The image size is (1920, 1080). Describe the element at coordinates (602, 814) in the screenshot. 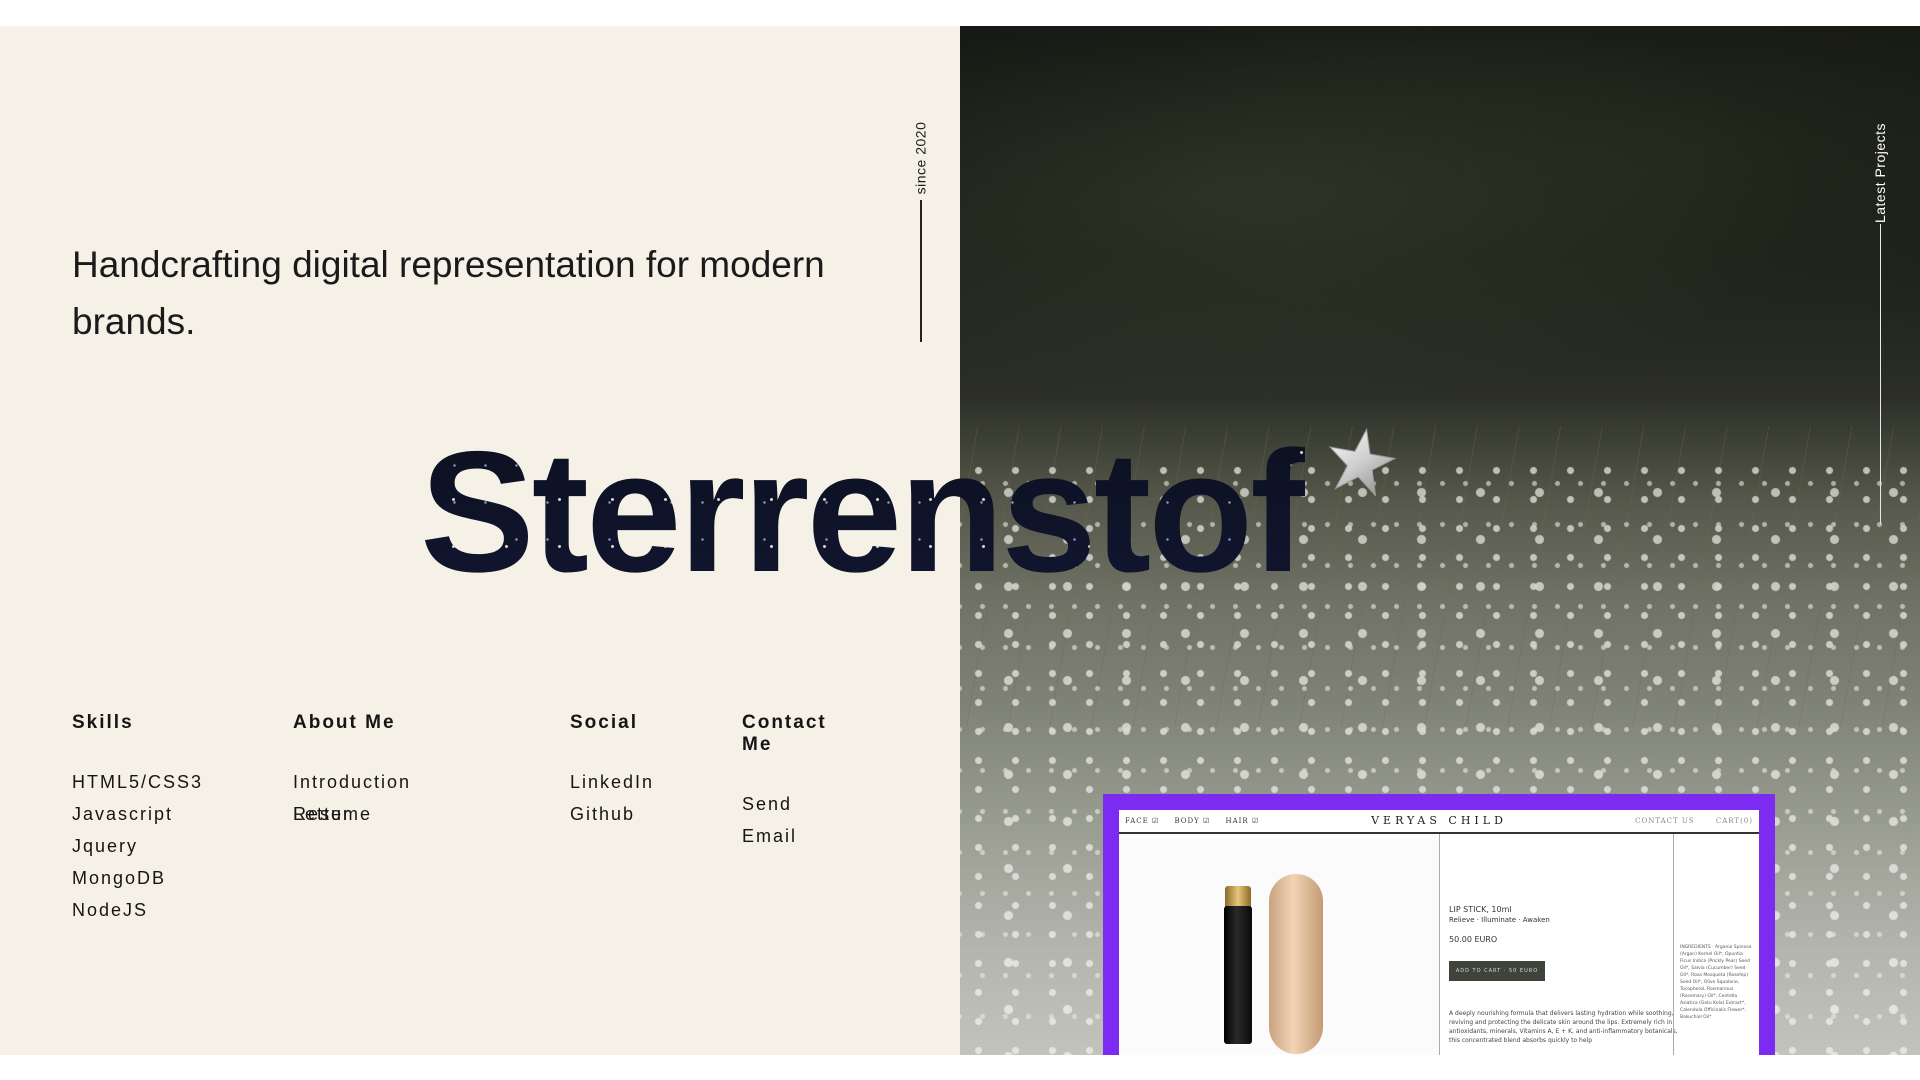

I see `github-link: Github` at that location.